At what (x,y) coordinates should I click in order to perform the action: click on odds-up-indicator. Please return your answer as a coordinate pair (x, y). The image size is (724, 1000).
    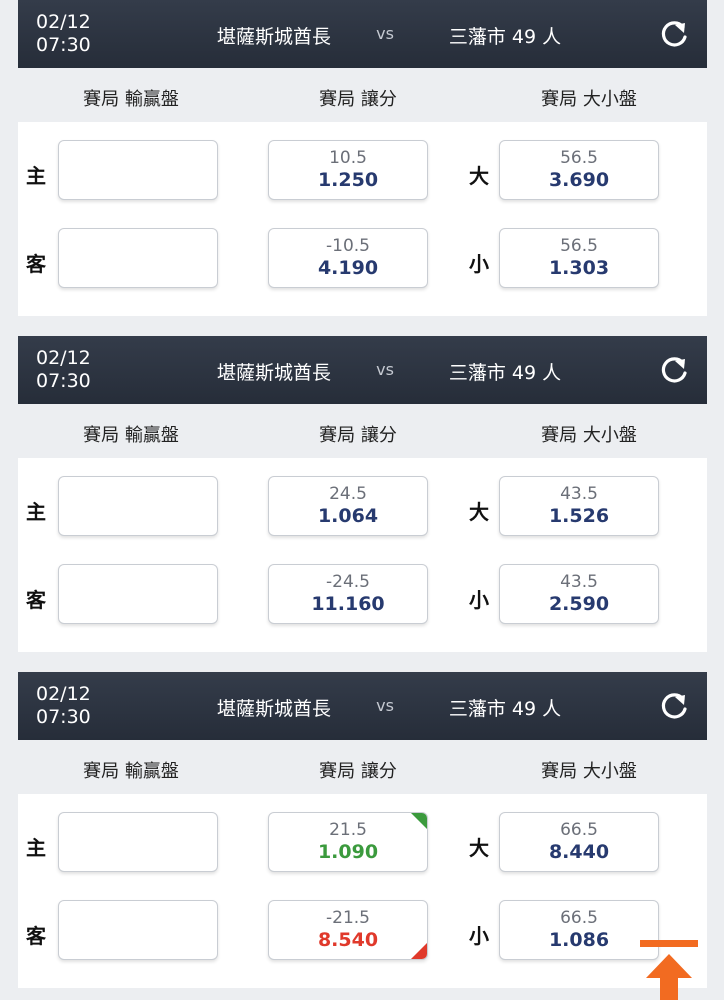
    Looking at the image, I should click on (419, 821).